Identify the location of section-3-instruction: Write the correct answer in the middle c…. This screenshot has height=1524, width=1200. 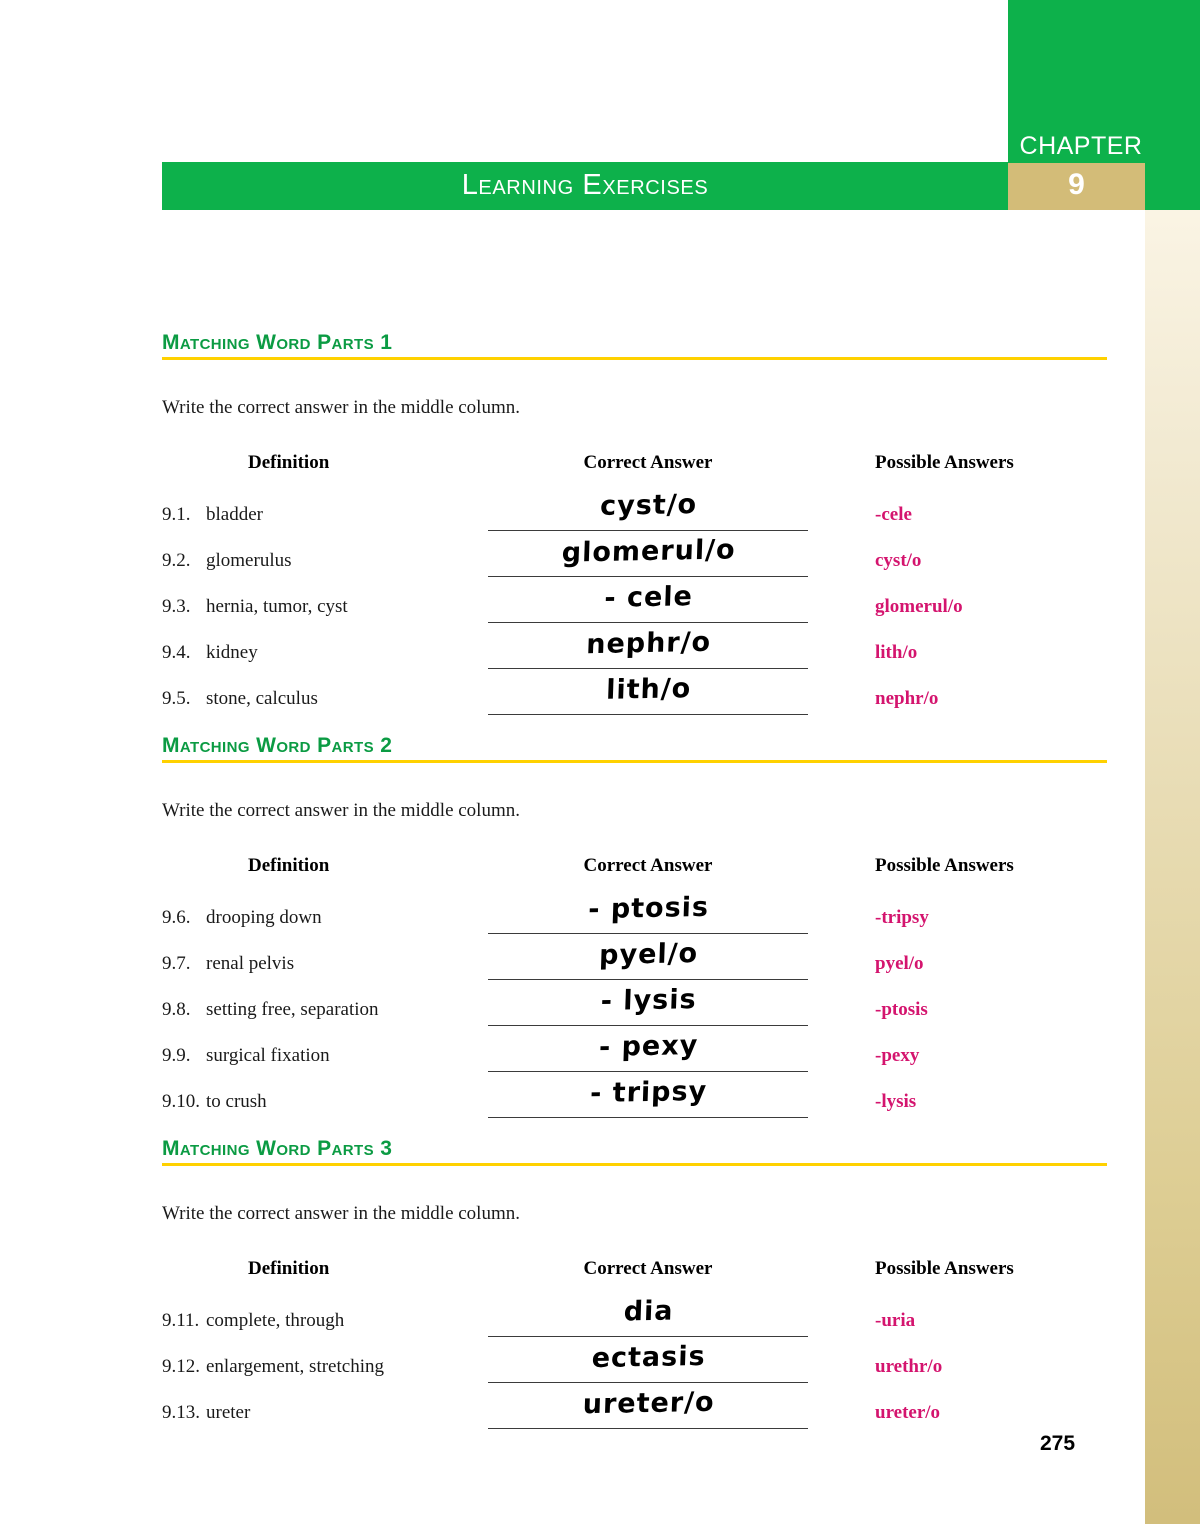
(341, 1214).